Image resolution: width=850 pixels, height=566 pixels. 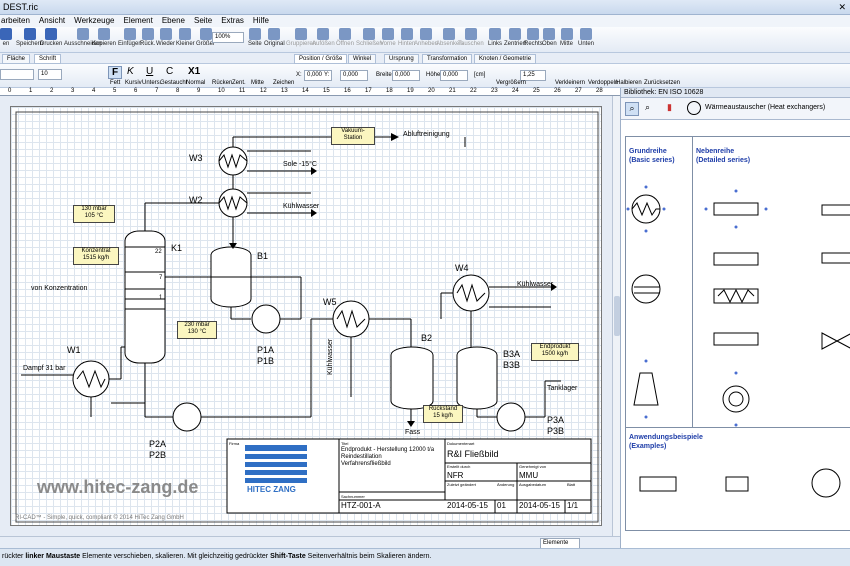 I want to click on library-title: Bibliothek: EN ISO 10628, so click(x=735, y=93).